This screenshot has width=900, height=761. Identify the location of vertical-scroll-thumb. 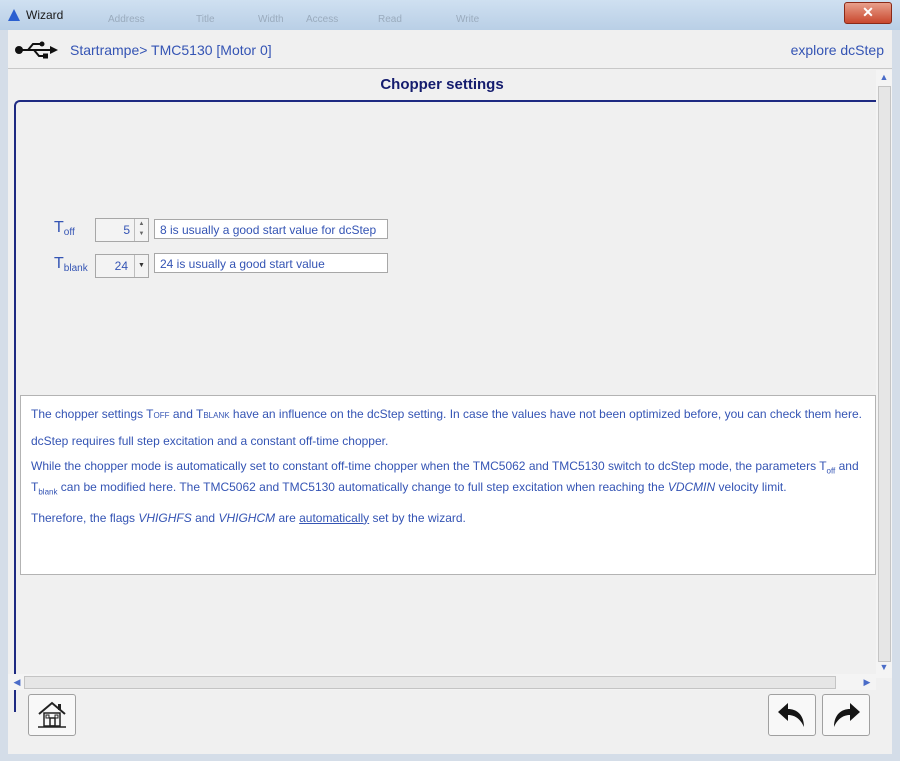
(884, 374).